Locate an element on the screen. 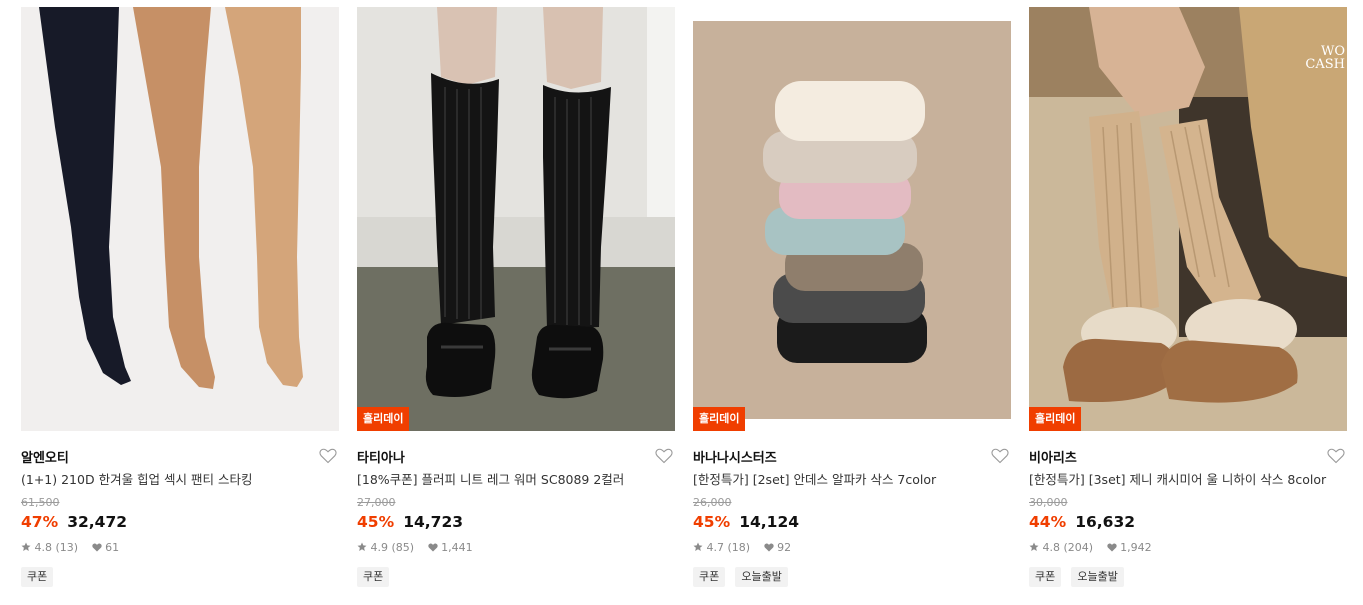 The height and width of the screenshot is (605, 1363). like-count: 61 is located at coordinates (112, 547).